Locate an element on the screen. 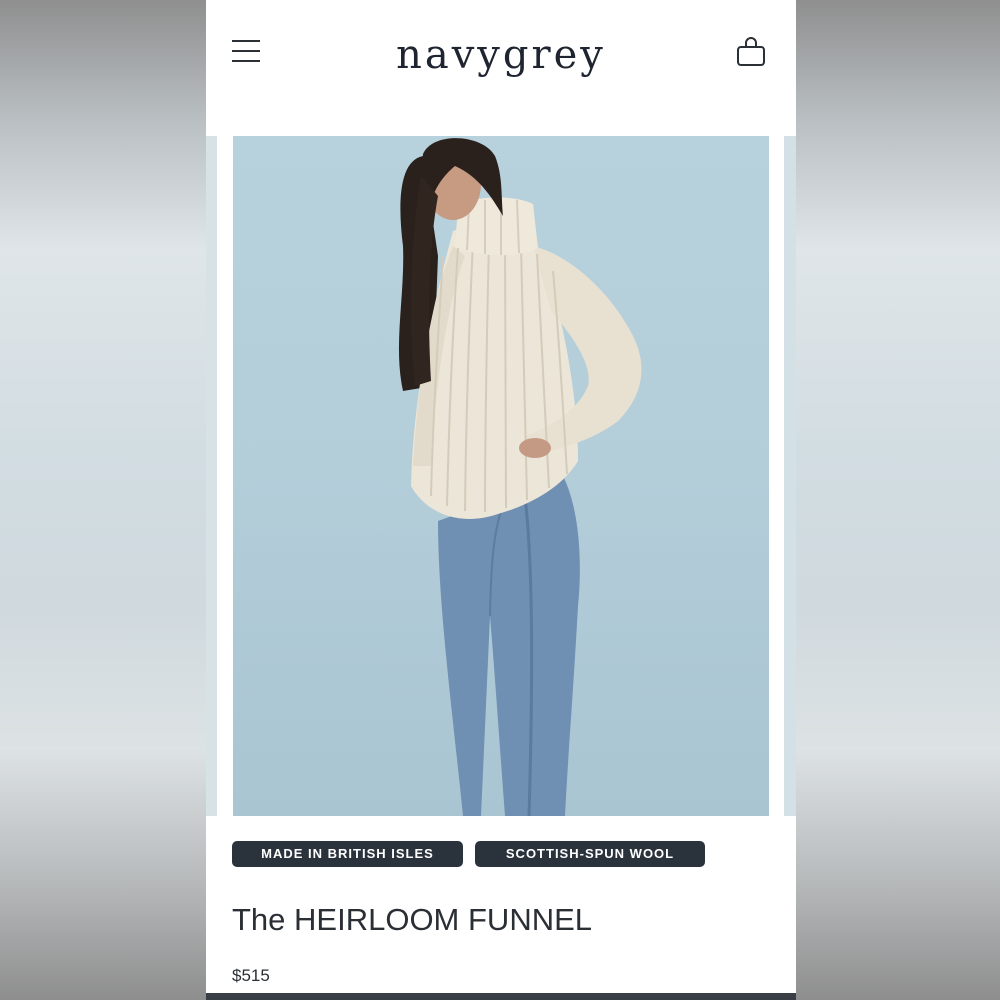 The image size is (1000, 1000). shopping-bag-icon is located at coordinates (751, 52).